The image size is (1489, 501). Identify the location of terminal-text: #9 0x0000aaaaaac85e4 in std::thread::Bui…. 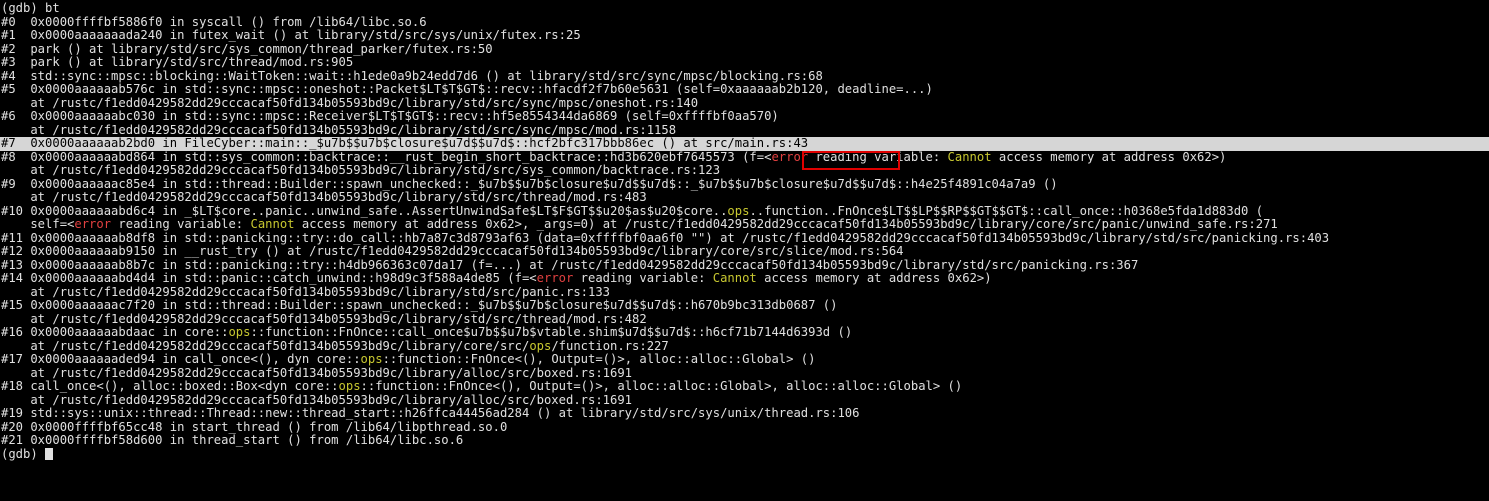
(529, 183).